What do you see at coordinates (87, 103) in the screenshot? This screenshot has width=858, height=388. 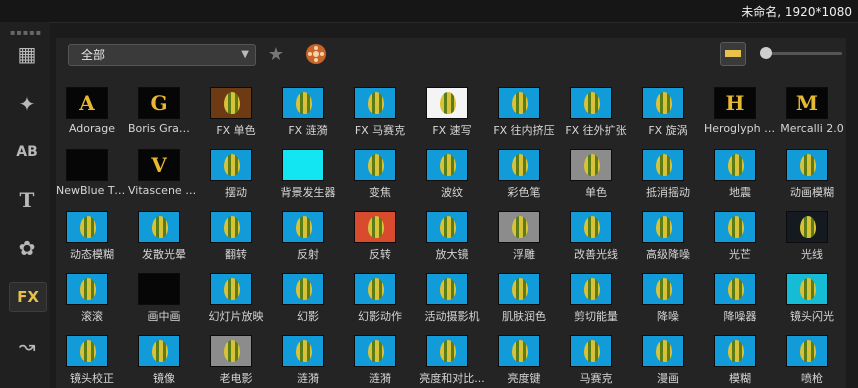 I see `effect-thumbnail: A` at bounding box center [87, 103].